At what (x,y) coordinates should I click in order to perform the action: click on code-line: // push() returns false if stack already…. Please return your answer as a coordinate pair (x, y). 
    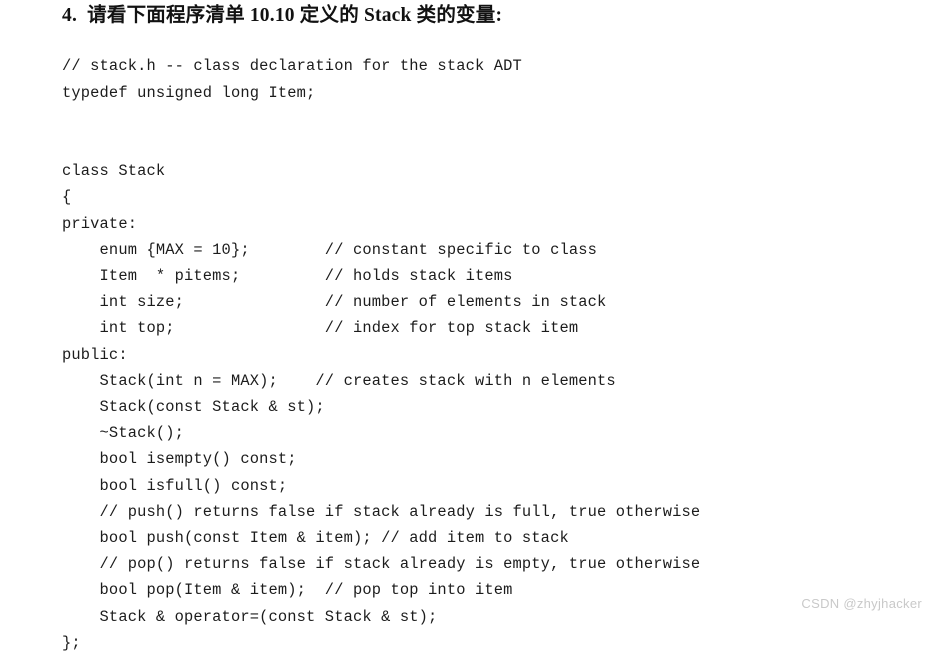
    Looking at the image, I should click on (381, 511).